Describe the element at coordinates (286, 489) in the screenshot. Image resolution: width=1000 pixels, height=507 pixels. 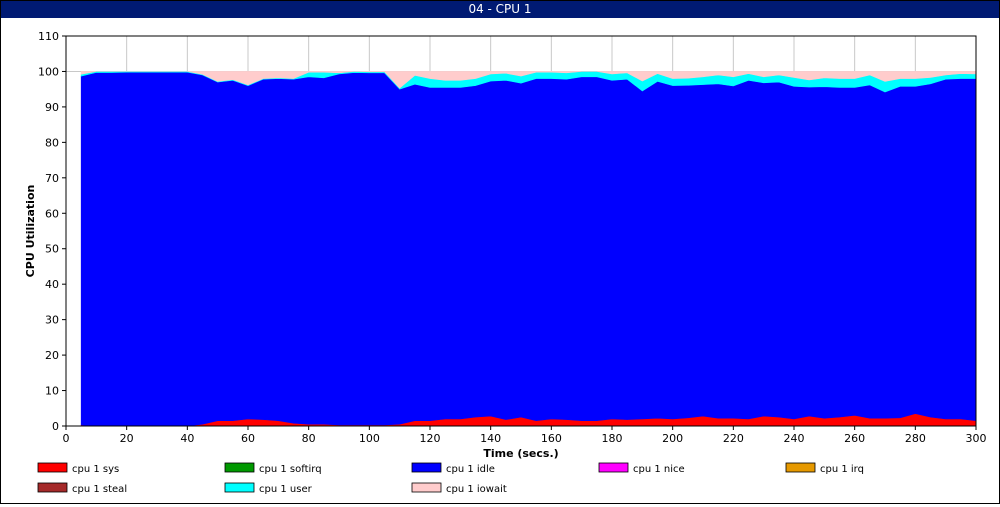
I see `legend-label-cpu-1-user: cpu 1 user` at that location.